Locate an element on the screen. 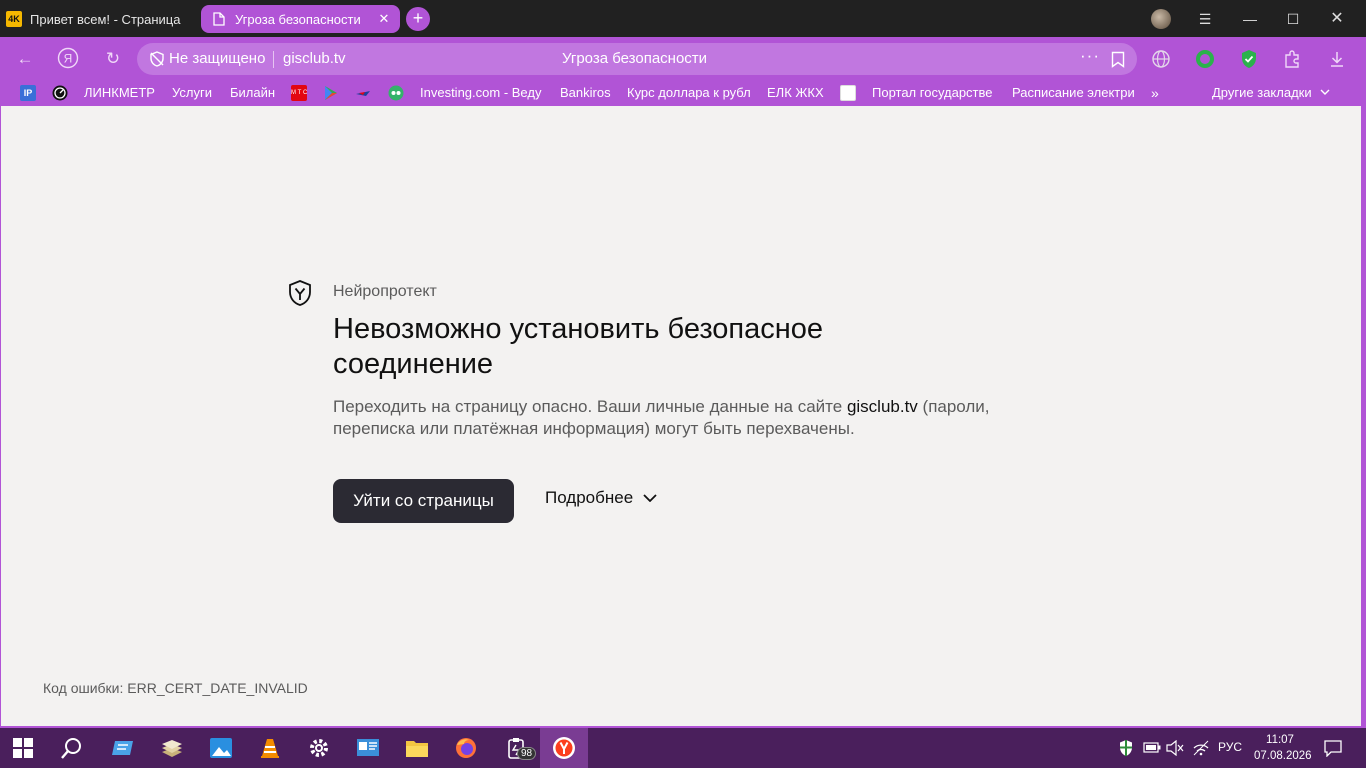  clock-date: 07.08.2026 is located at coordinates (1283, 756).